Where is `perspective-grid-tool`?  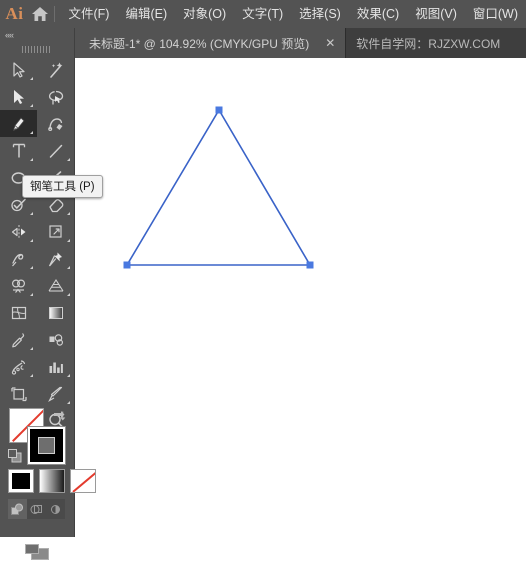 perspective-grid-tool is located at coordinates (55, 285).